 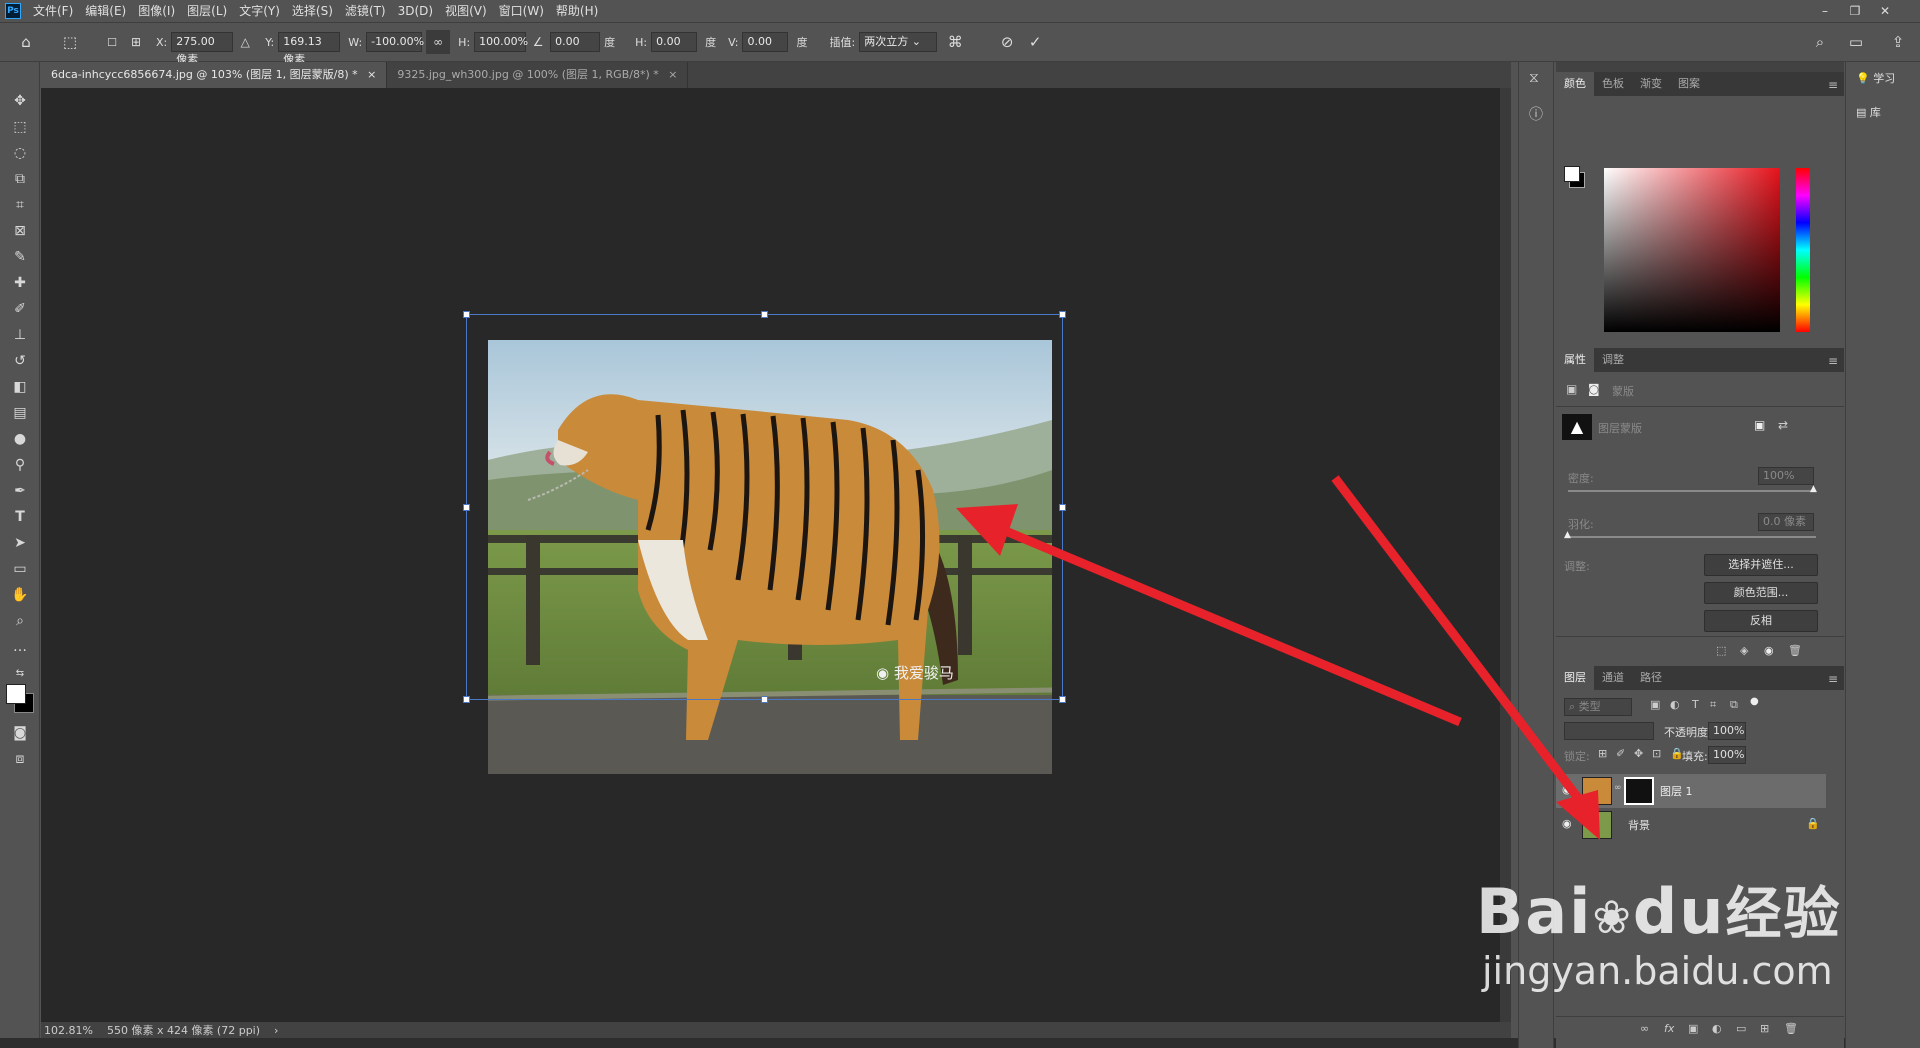 What do you see at coordinates (1613, 678) in the screenshot?
I see `tab-channels: 通道` at bounding box center [1613, 678].